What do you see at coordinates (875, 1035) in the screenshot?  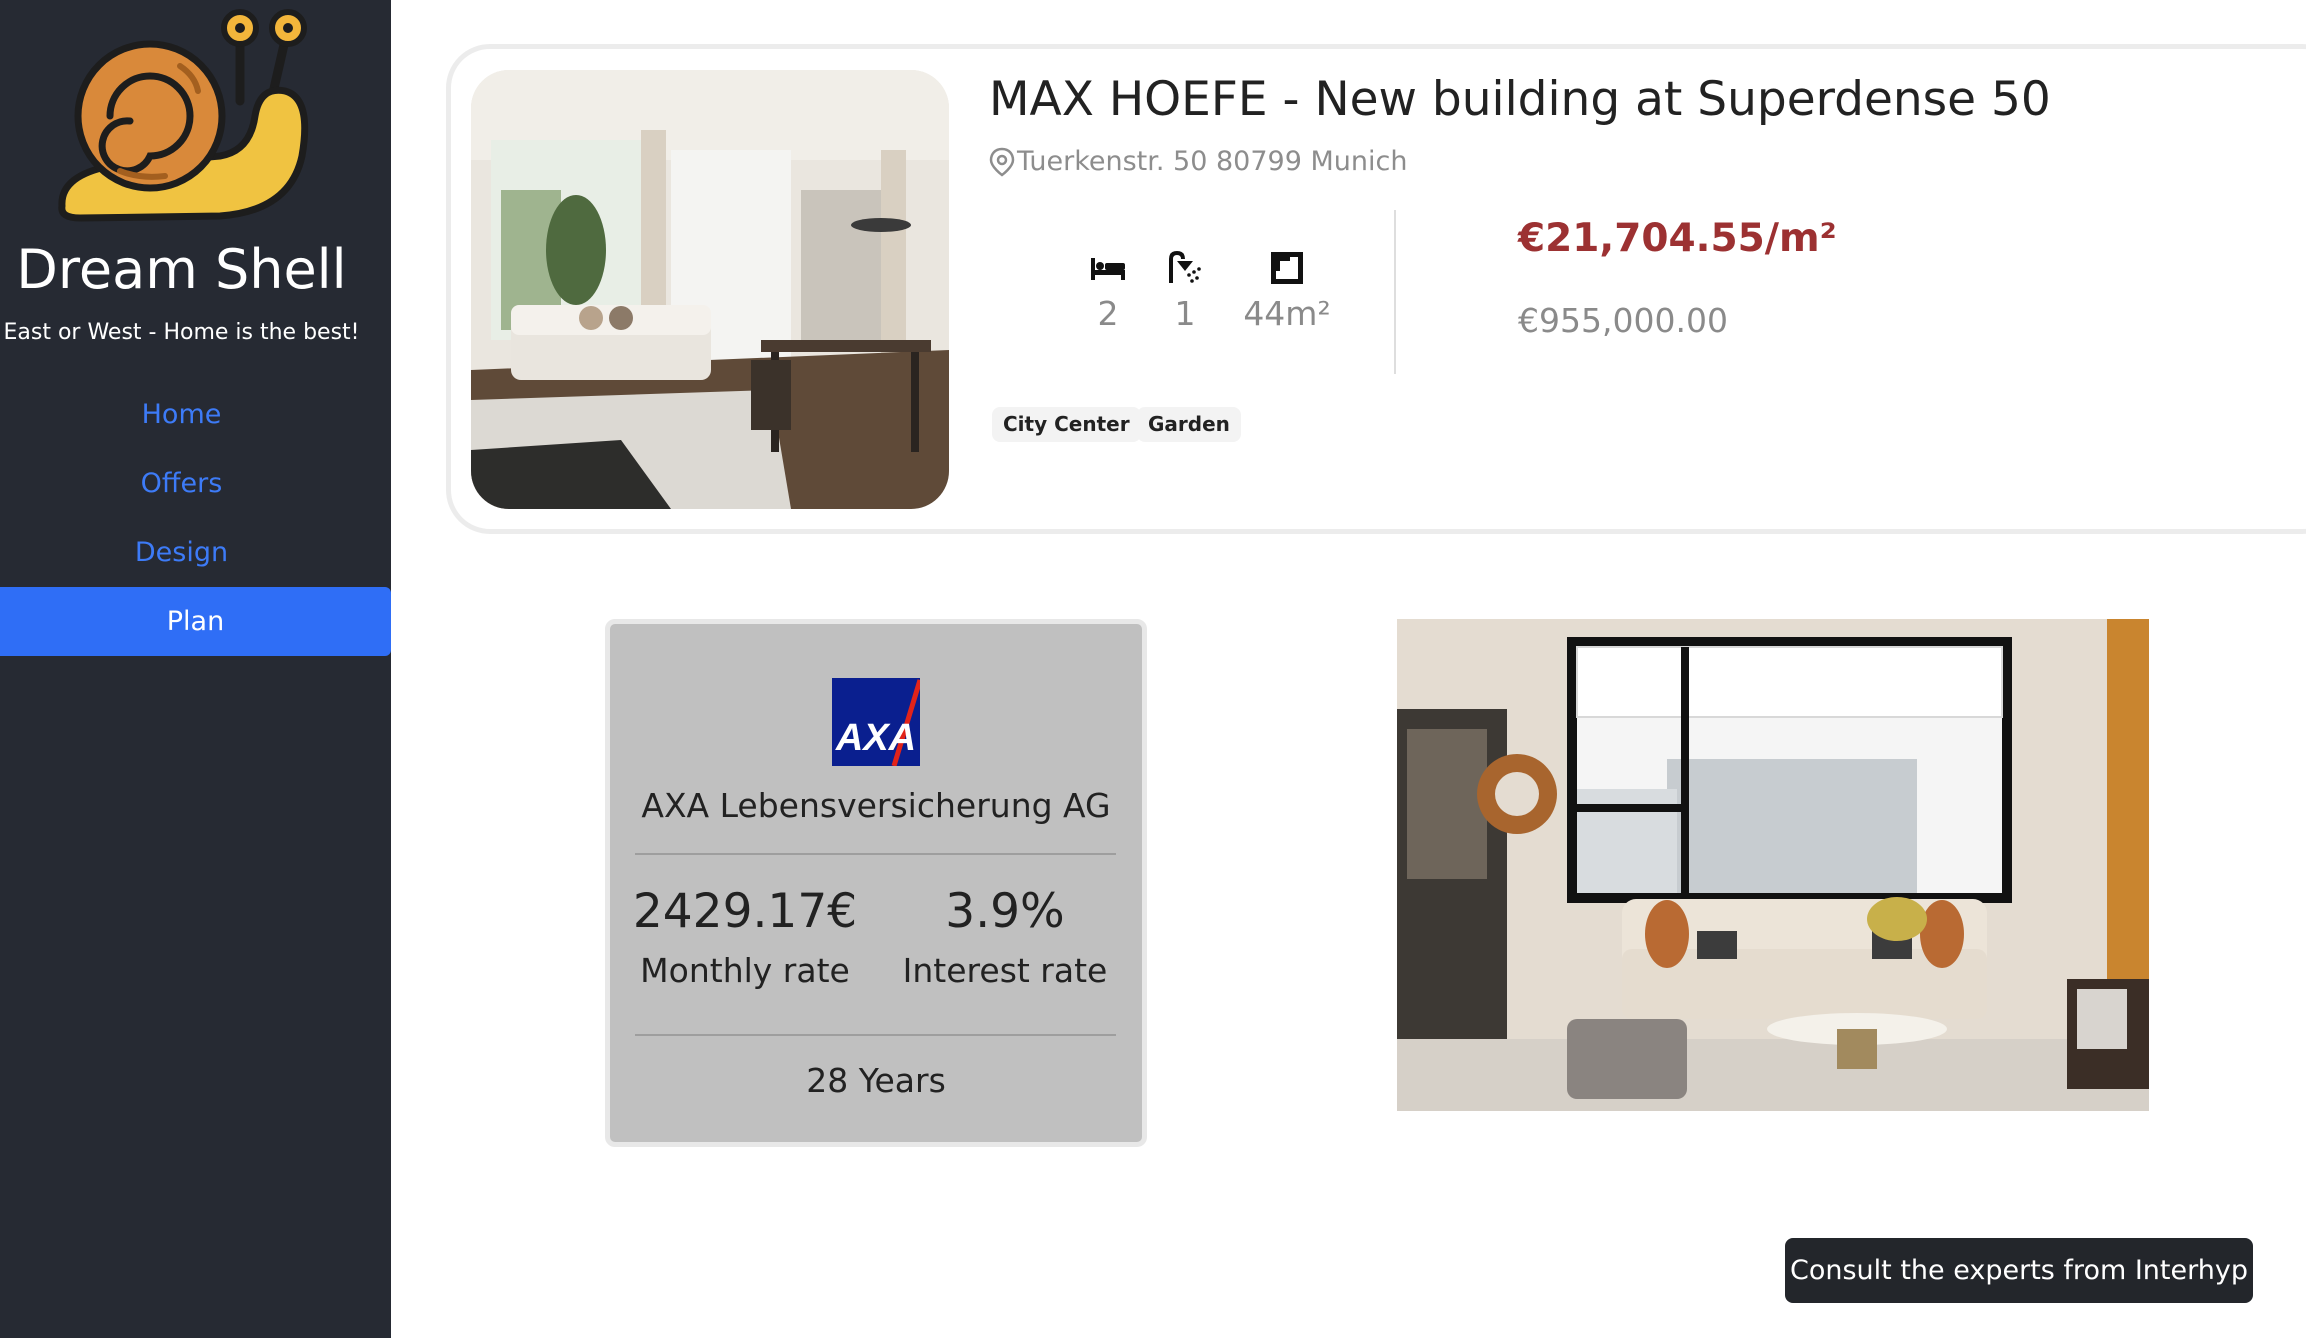 I see `loan-divider-bottom` at bounding box center [875, 1035].